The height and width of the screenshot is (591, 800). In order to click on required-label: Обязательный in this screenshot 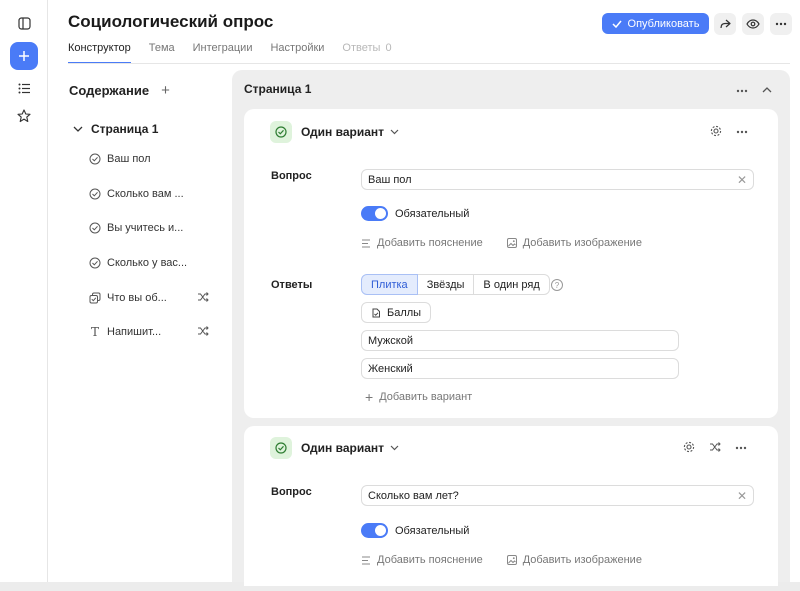, I will do `click(432, 213)`.